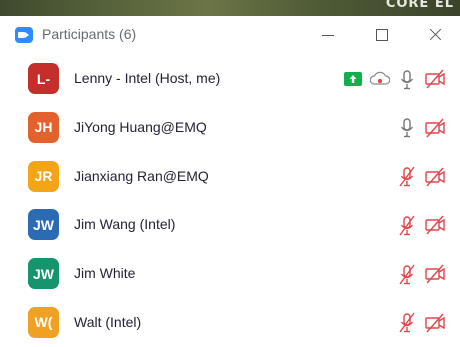  What do you see at coordinates (382, 35) in the screenshot?
I see `maximize-button` at bounding box center [382, 35].